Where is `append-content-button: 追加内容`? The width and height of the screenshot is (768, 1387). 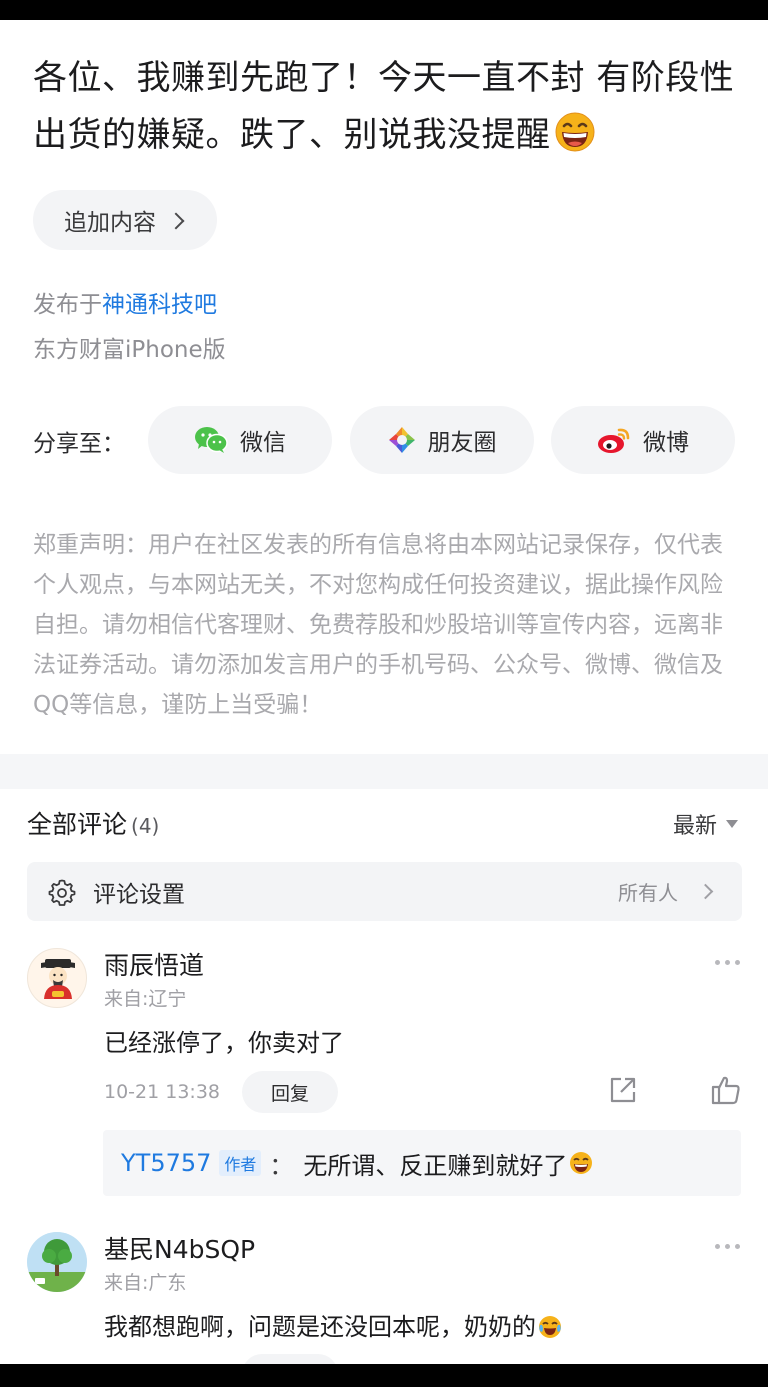
append-content-button: 追加内容 is located at coordinates (125, 220).